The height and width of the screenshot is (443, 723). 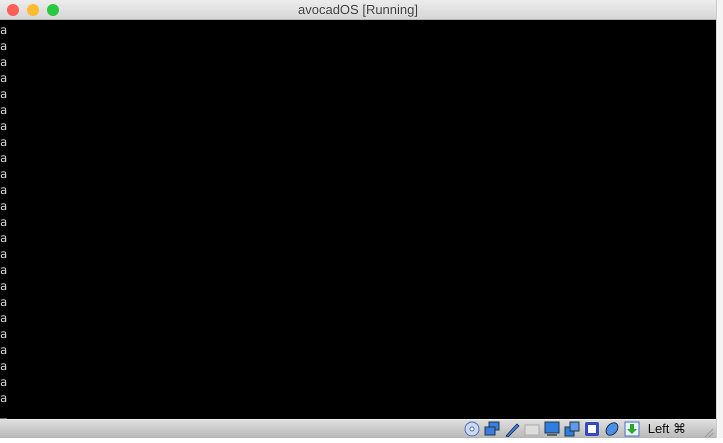 I want to click on window-title: avocadOS [Running], so click(x=358, y=9).